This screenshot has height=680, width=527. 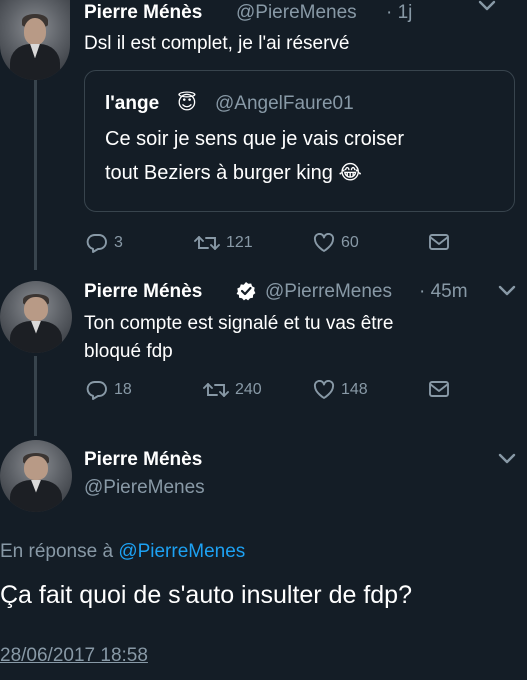 What do you see at coordinates (246, 291) in the screenshot?
I see `verified-badge-icon` at bounding box center [246, 291].